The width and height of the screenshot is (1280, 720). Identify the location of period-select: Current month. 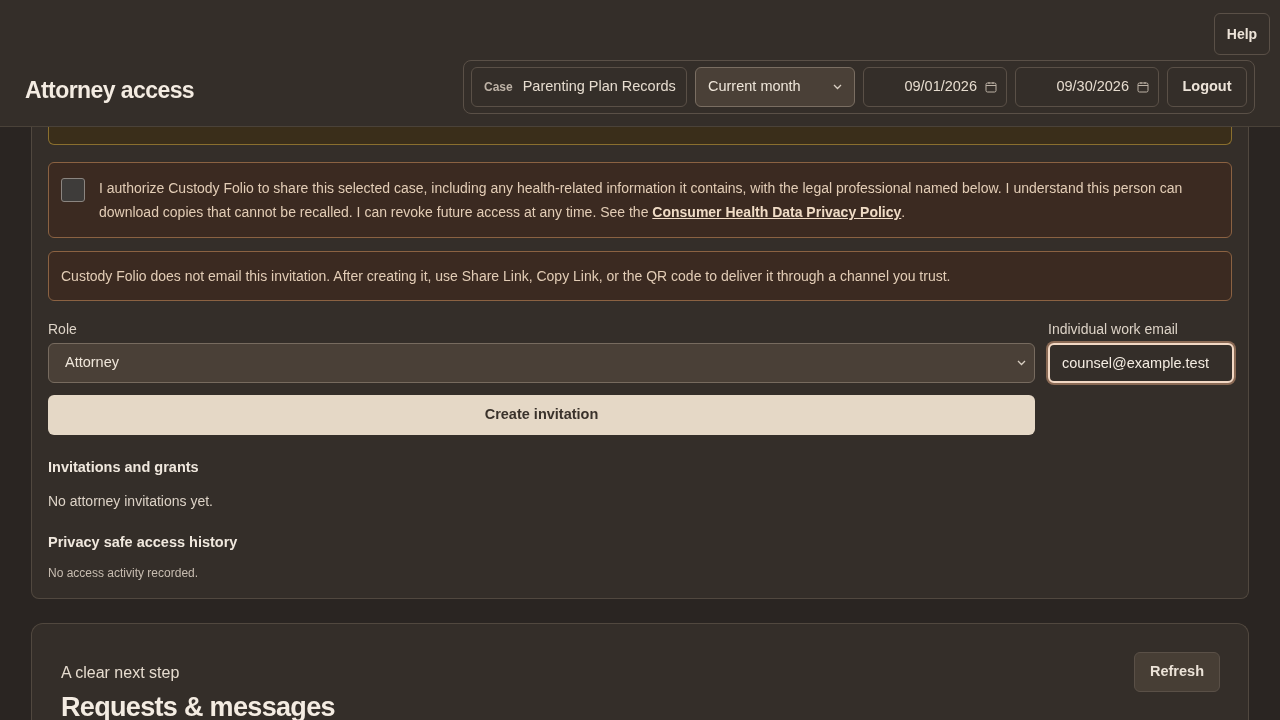
(775, 87).